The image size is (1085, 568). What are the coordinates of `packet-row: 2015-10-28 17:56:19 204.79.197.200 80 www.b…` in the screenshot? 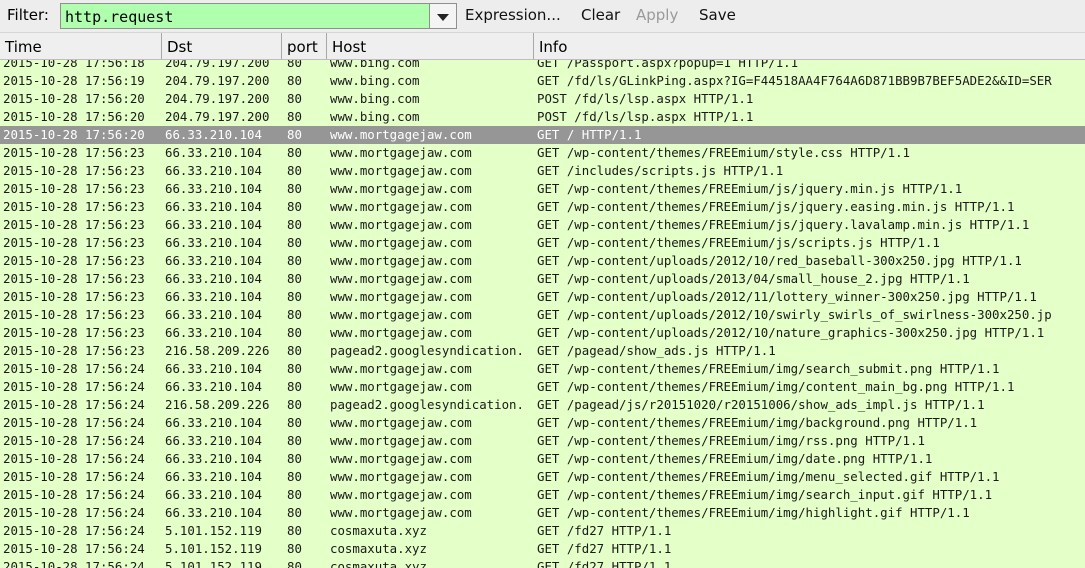 It's located at (542, 81).